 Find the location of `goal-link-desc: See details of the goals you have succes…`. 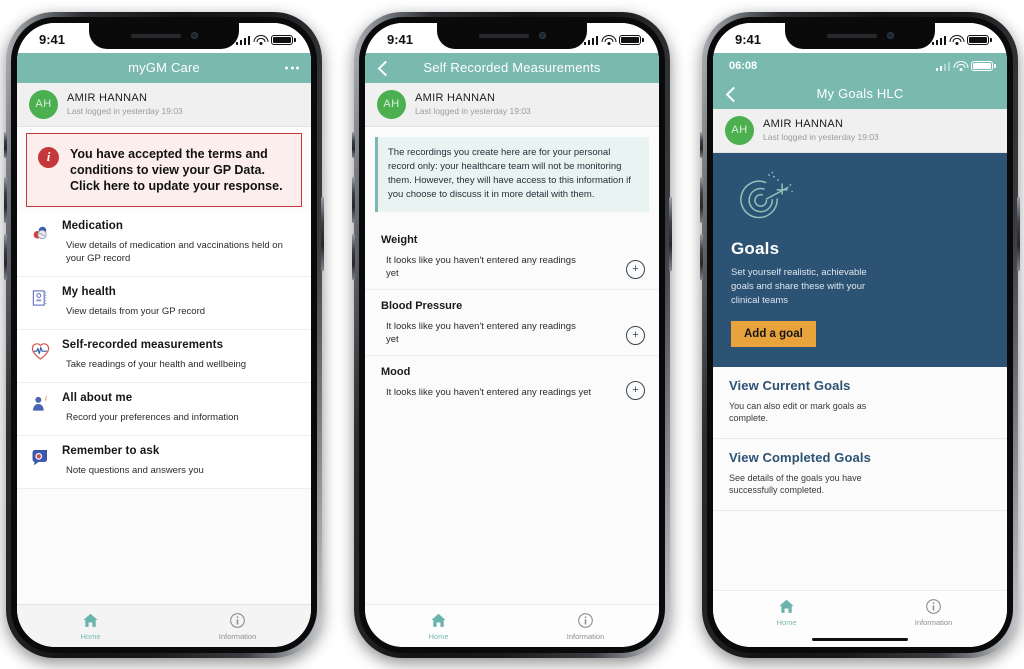

goal-link-desc: See details of the goals you have succes… is located at coordinates (795, 484).